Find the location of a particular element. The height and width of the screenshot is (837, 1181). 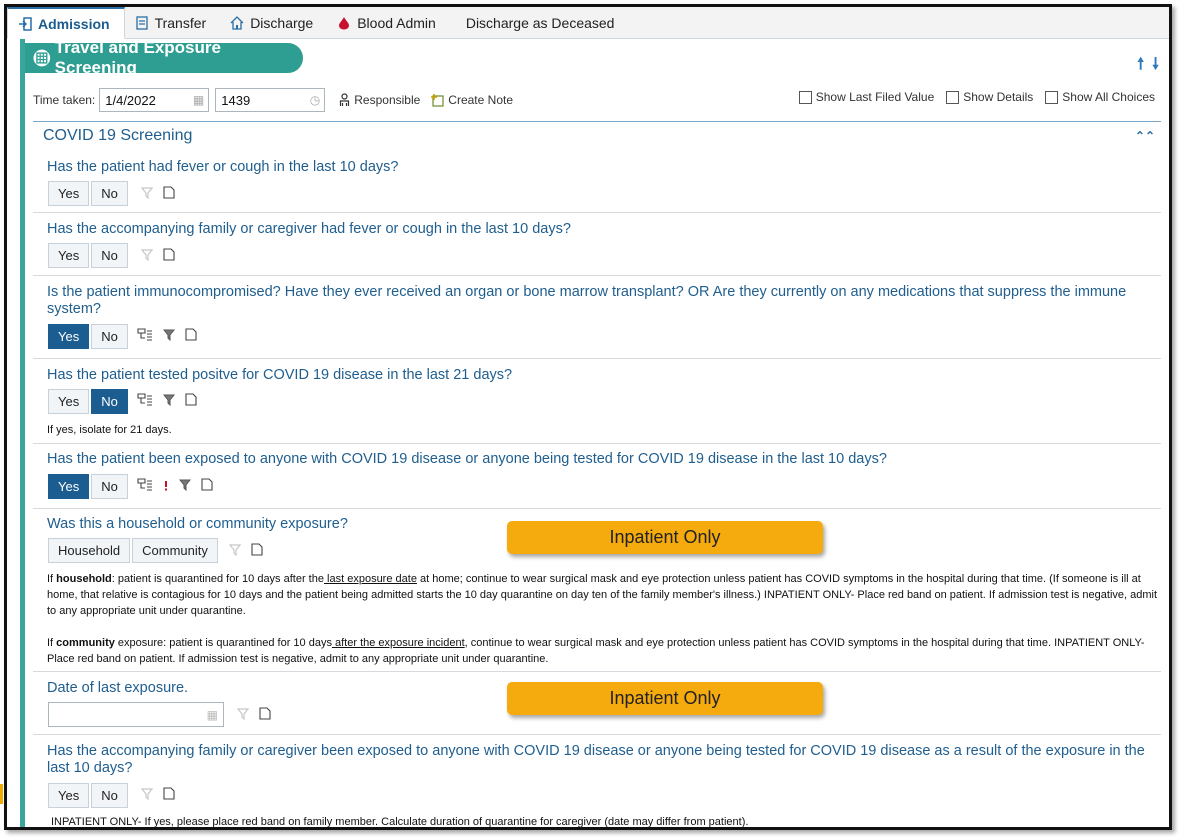

exclamation-alert-icon is located at coordinates (166, 486).